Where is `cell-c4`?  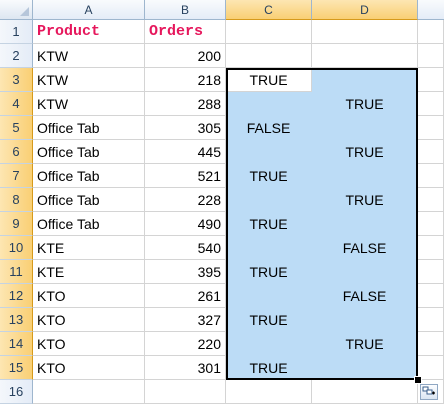 cell-c4 is located at coordinates (269, 104).